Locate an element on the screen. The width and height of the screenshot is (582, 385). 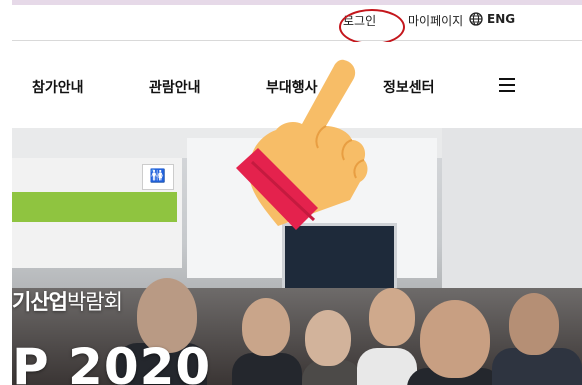
hero-title-line2: P 2020 is located at coordinates (112, 361).